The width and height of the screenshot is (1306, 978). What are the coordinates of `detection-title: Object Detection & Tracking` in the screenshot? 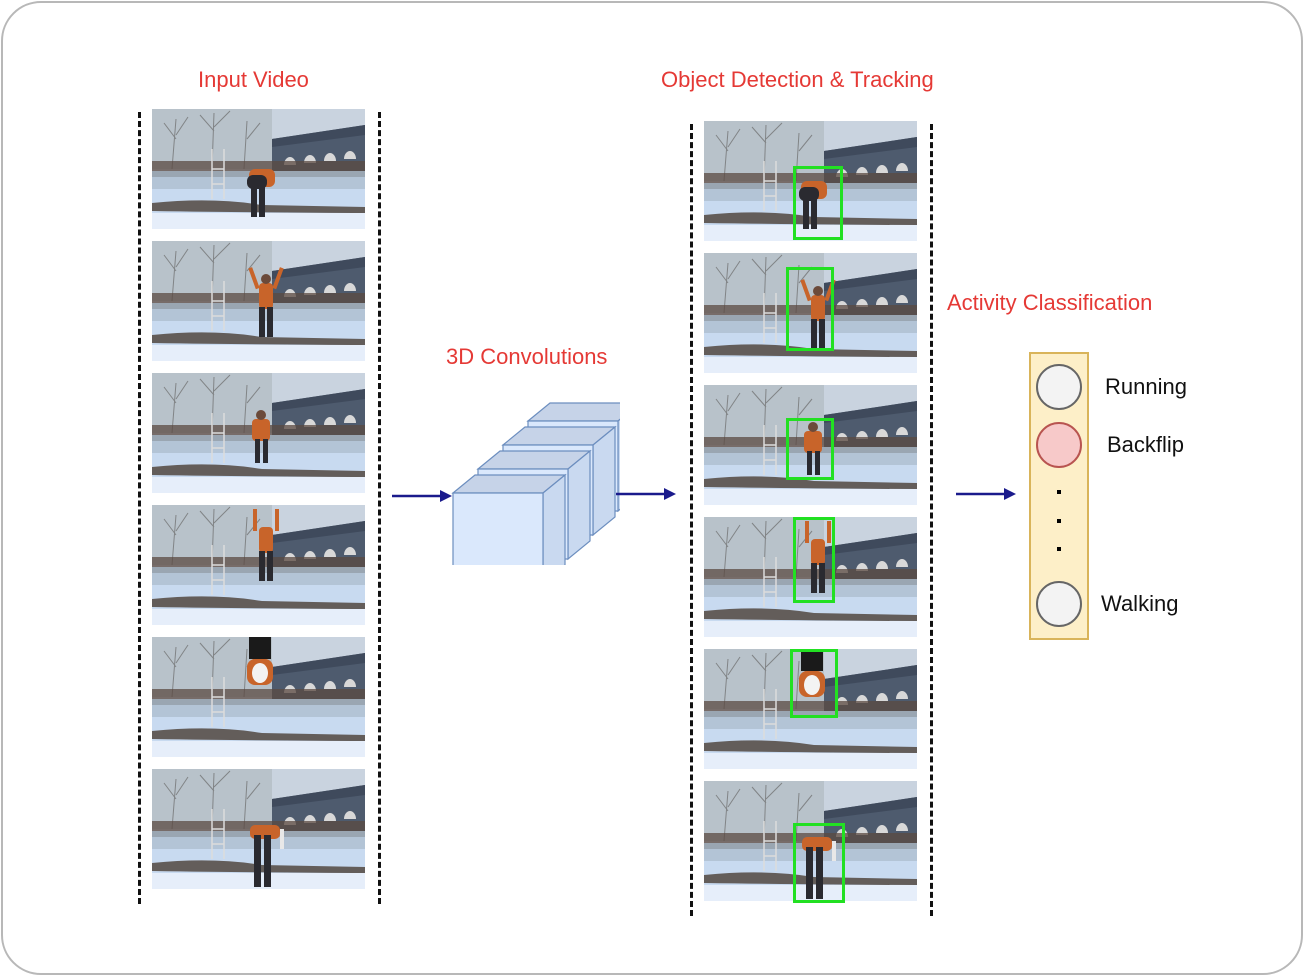 It's located at (797, 79).